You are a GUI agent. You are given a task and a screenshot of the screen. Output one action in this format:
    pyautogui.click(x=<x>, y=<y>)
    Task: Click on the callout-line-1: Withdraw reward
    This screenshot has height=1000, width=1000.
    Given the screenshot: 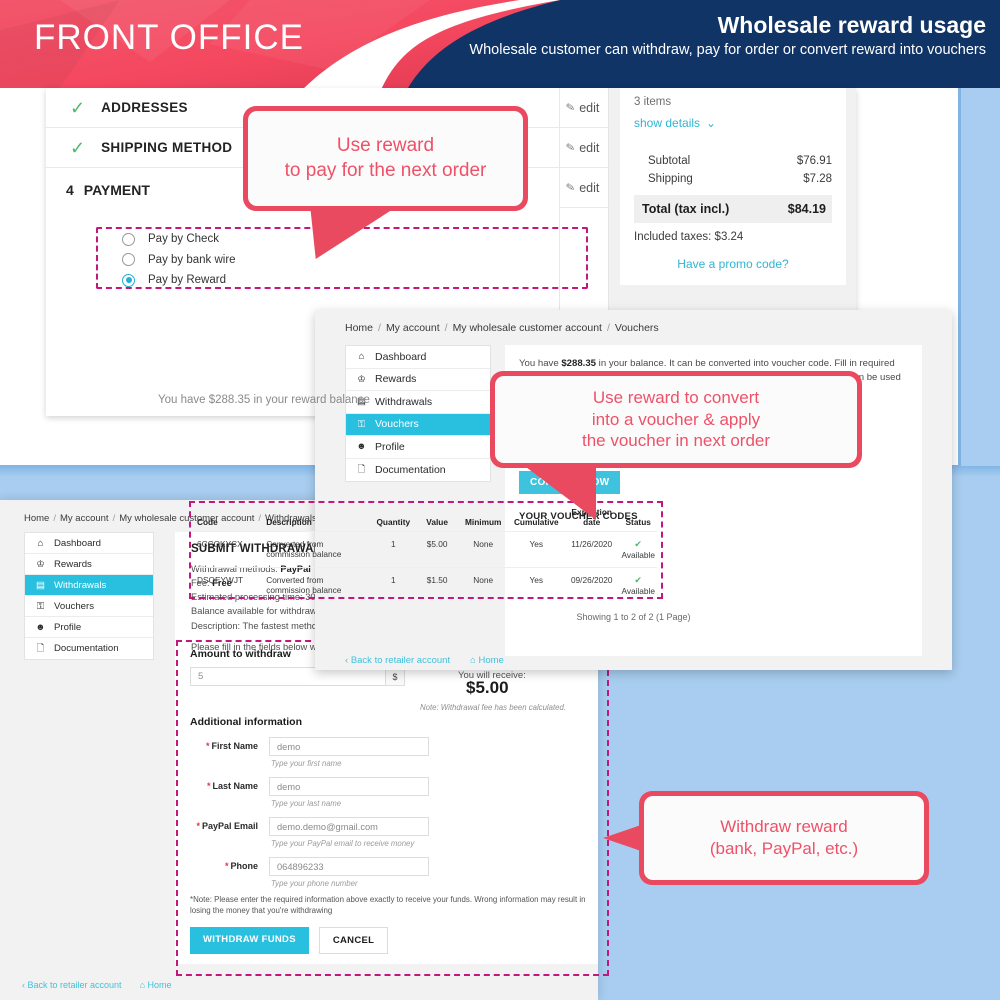 What is the action you would take?
    pyautogui.click(x=784, y=827)
    